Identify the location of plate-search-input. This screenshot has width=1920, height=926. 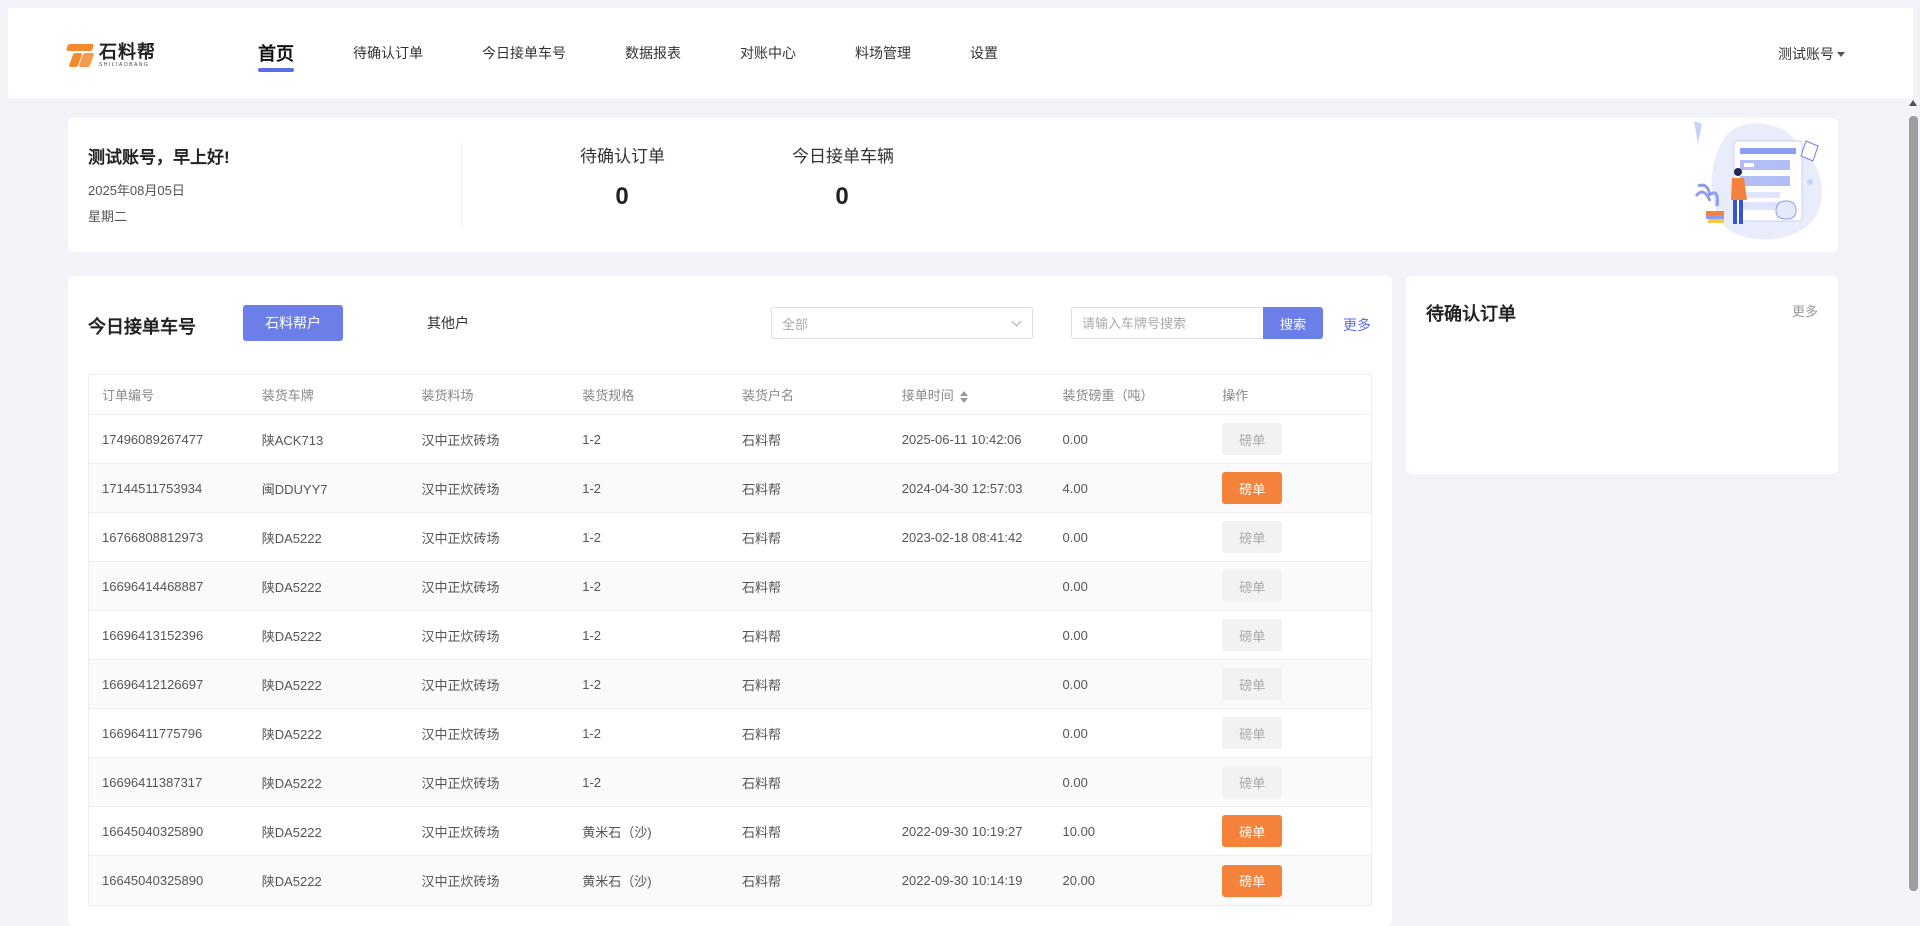
(1167, 323).